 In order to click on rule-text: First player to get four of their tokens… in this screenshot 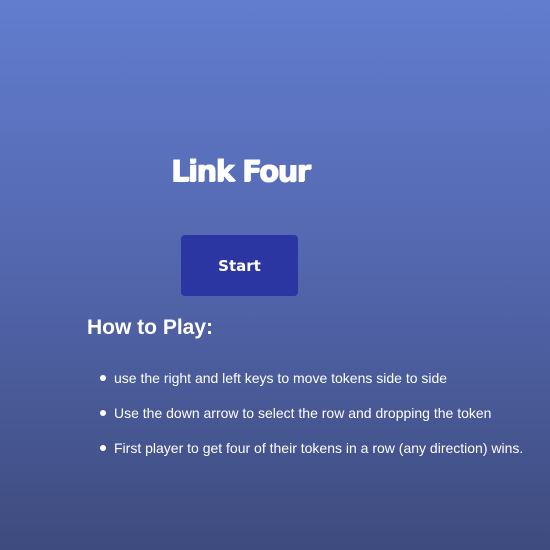, I will do `click(319, 448)`.